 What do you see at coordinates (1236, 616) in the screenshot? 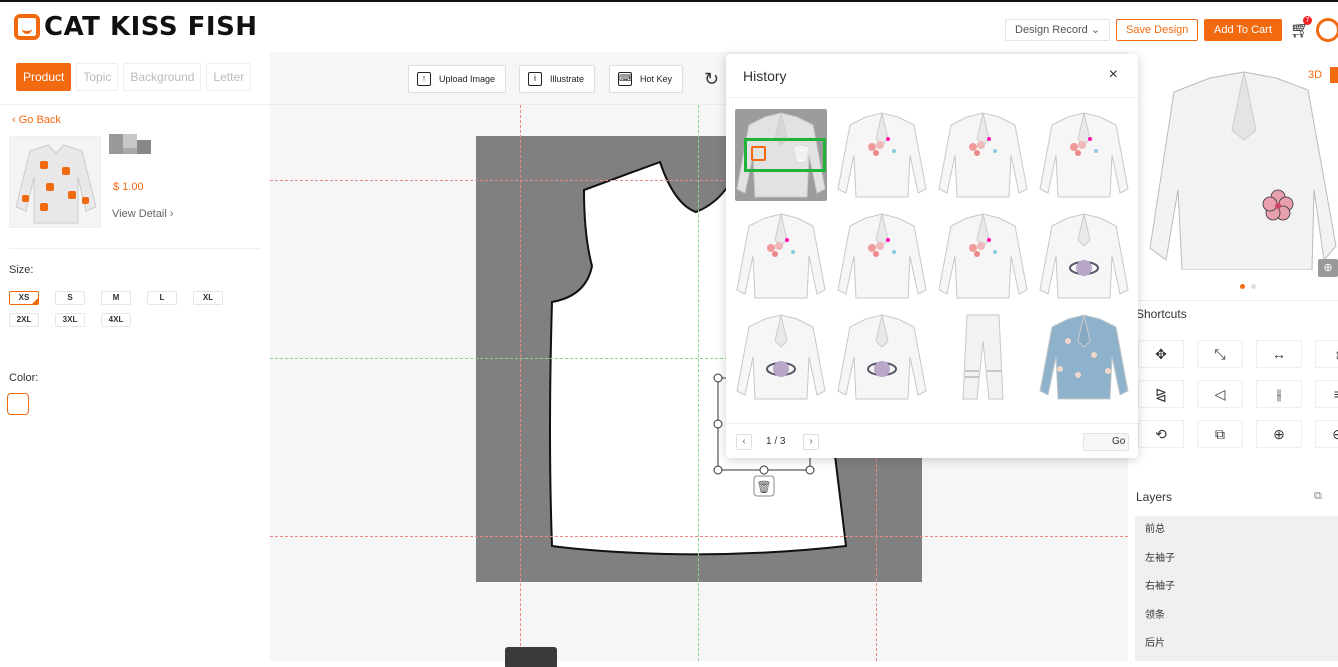
I see `layer-item: 领条` at bounding box center [1236, 616].